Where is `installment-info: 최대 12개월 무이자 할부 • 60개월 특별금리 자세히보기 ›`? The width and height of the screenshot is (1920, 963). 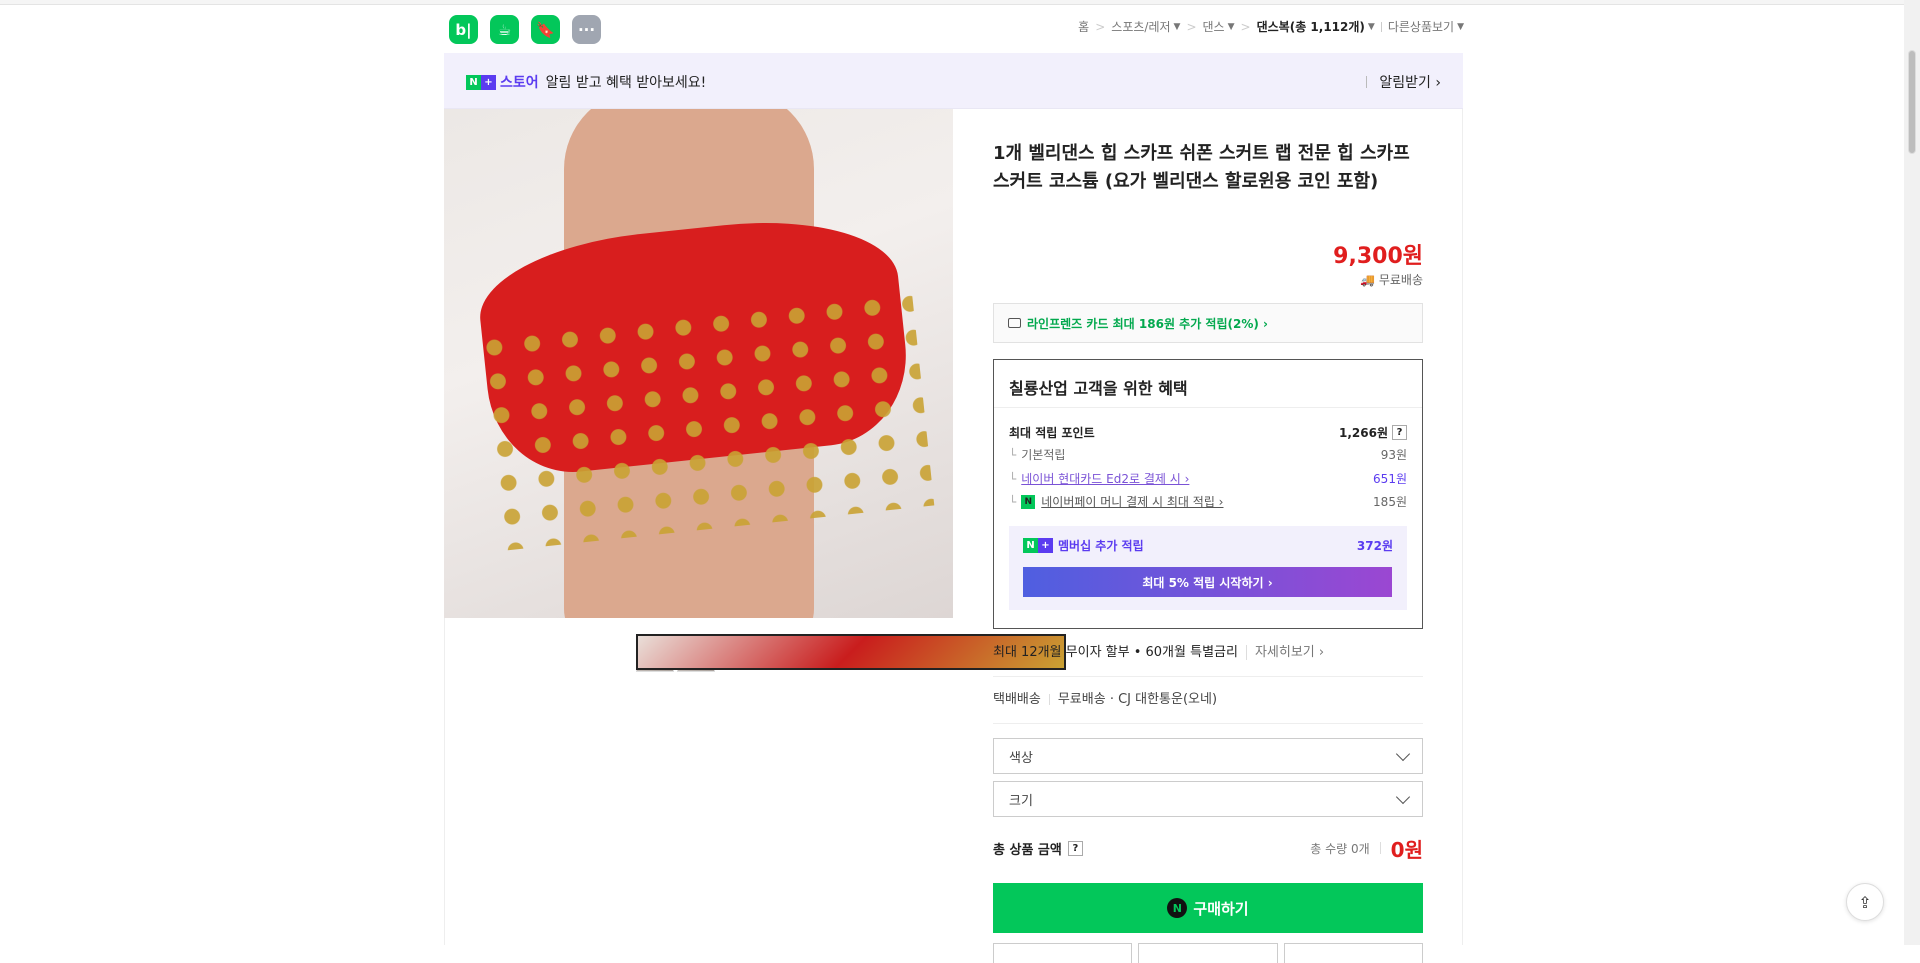 installment-info: 최대 12개월 무이자 할부 • 60개월 특별금리 자세히보기 › is located at coordinates (1208, 659).